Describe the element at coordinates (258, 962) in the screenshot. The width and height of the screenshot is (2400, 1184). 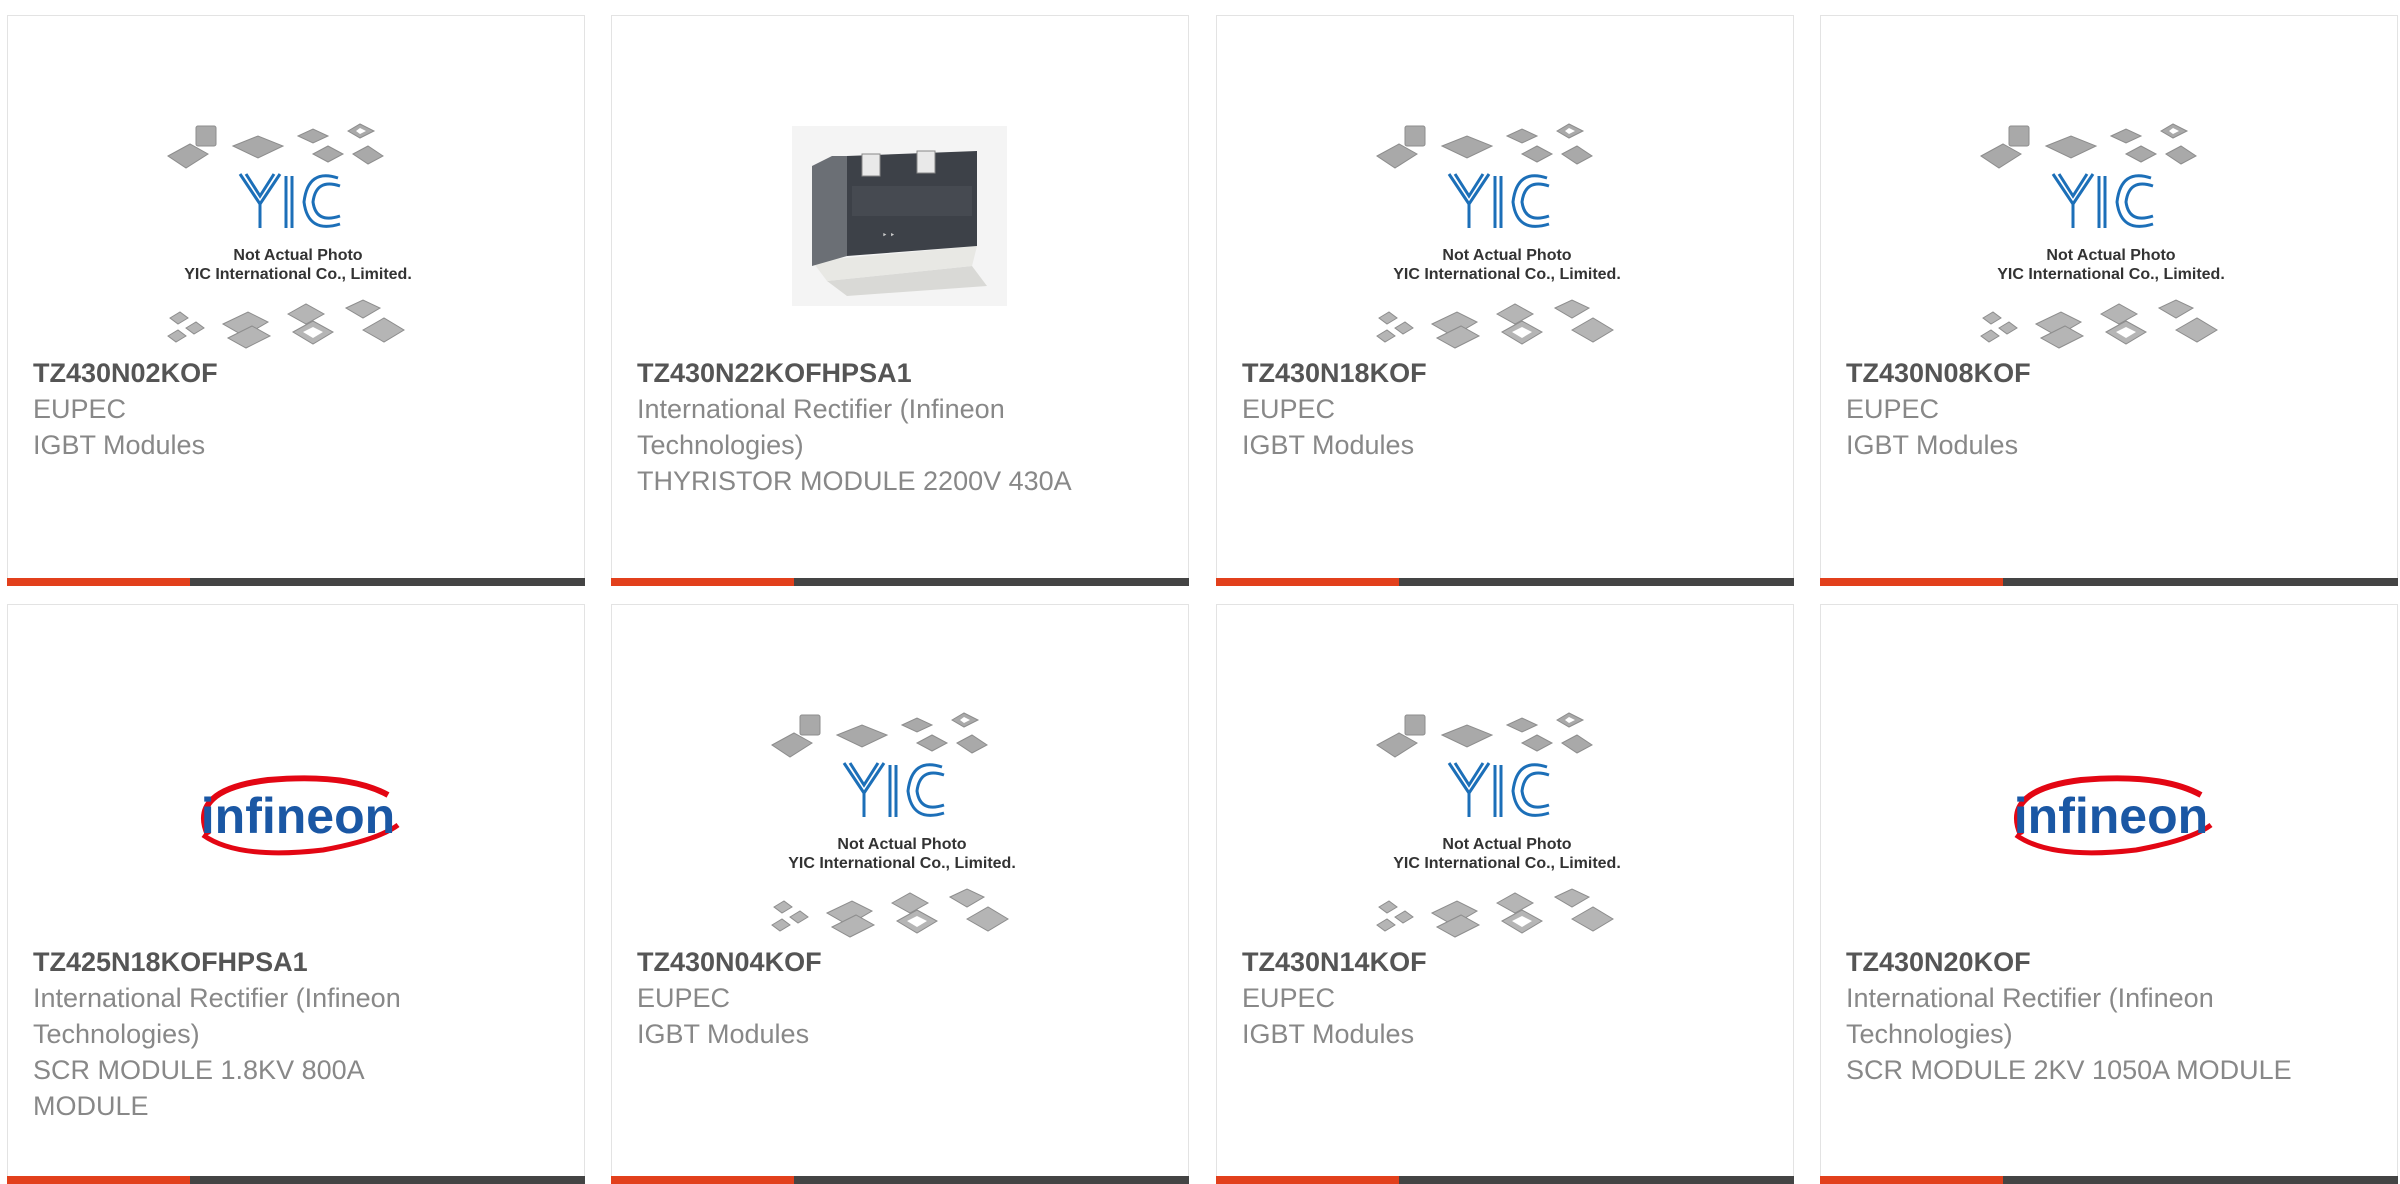
I see `part-number-link: TZ425N18KOFHPSA1` at that location.